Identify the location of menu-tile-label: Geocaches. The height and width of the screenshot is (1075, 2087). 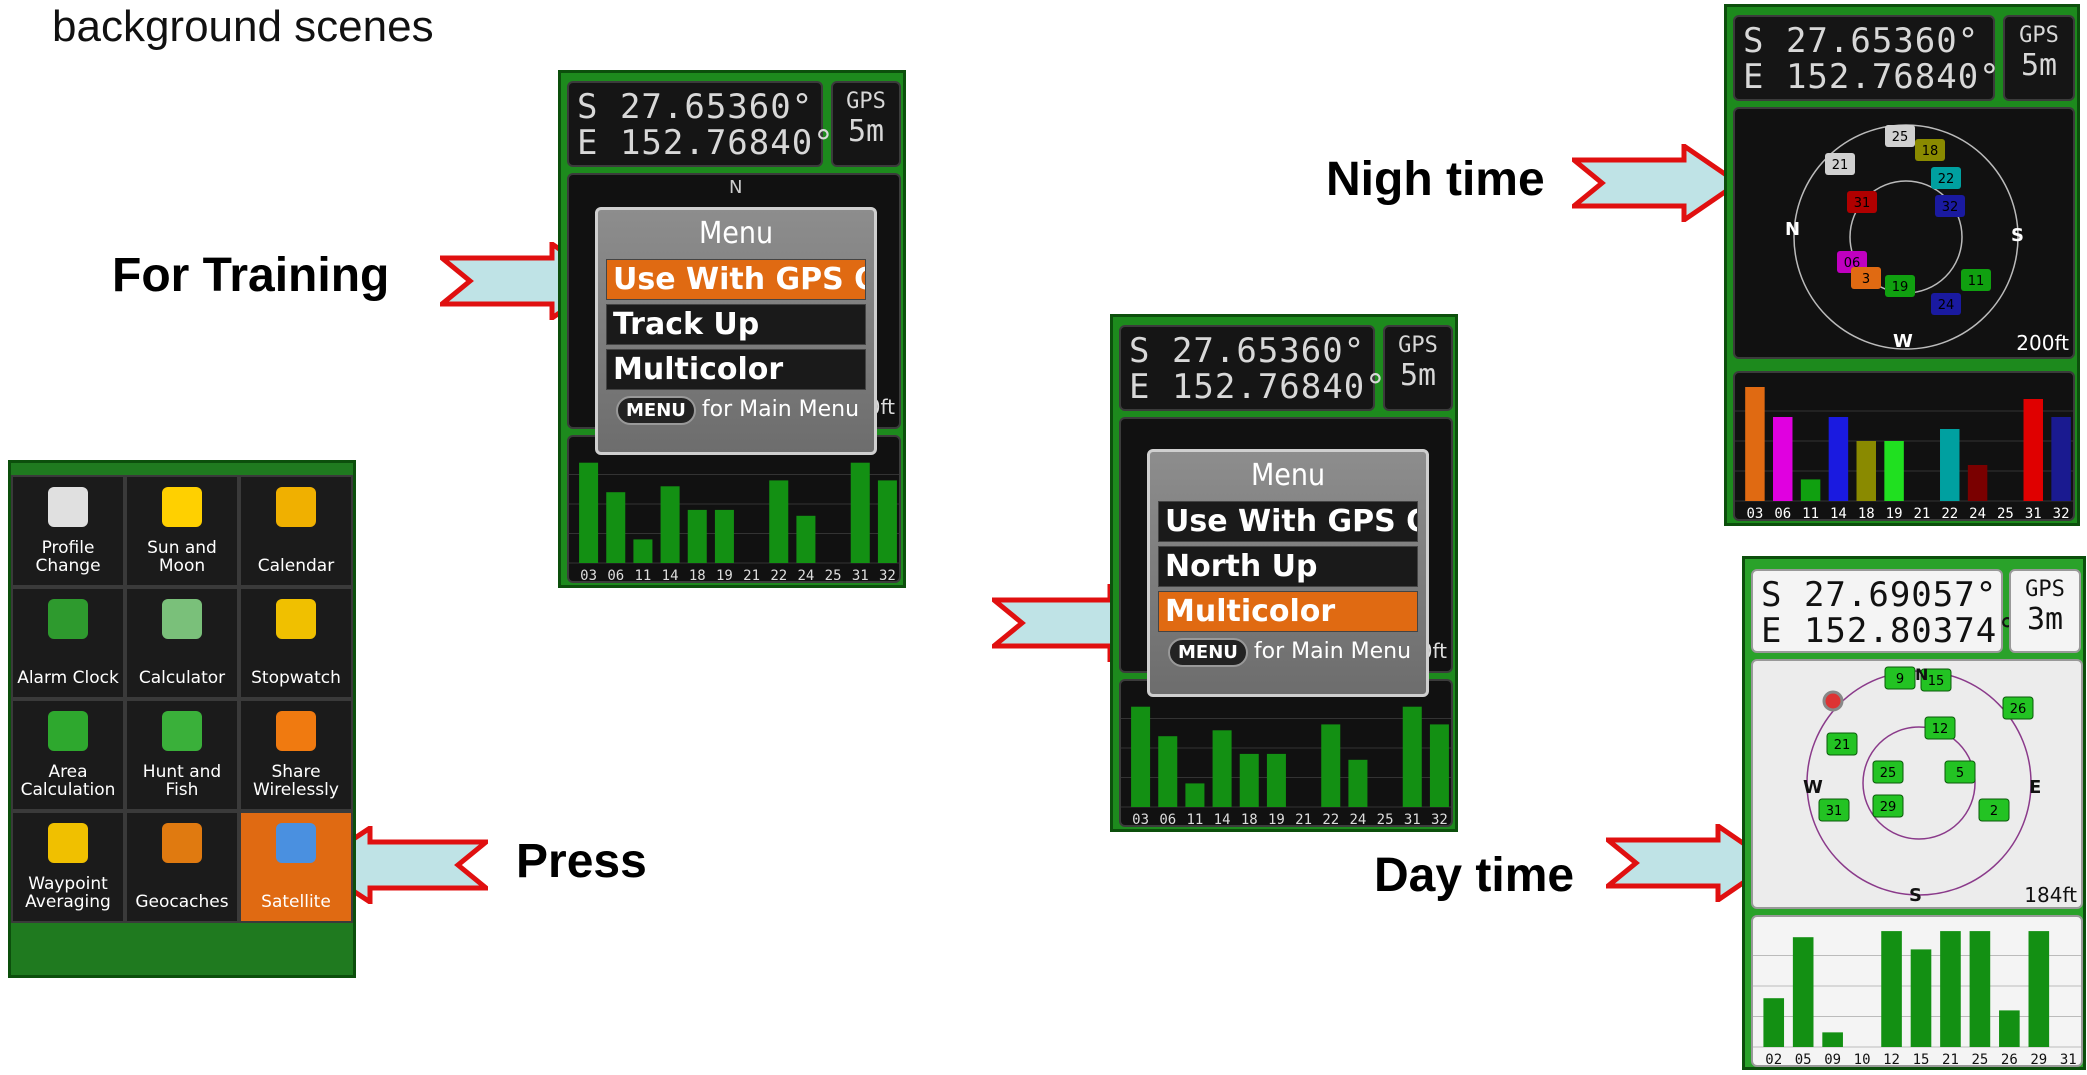
(182, 902).